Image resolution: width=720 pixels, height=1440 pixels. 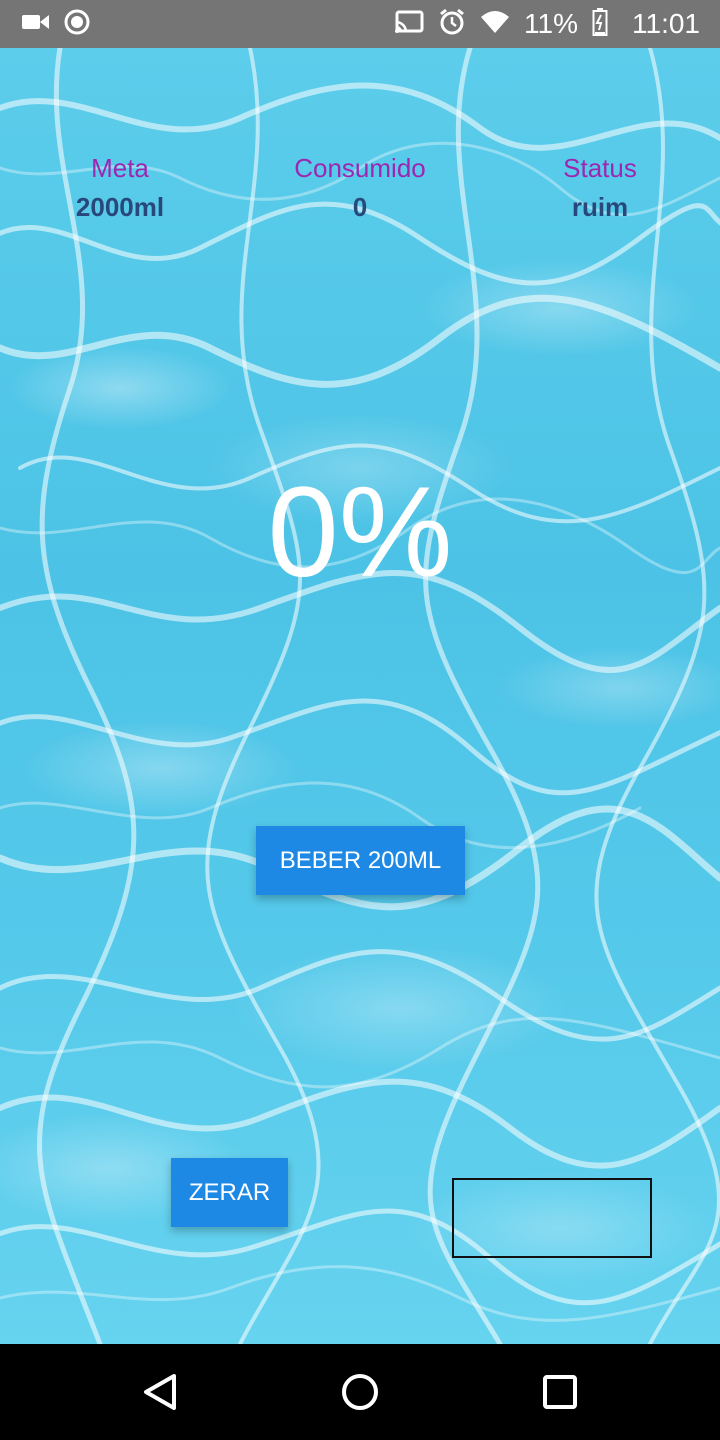 What do you see at coordinates (77, 24) in the screenshot?
I see `record-icon` at bounding box center [77, 24].